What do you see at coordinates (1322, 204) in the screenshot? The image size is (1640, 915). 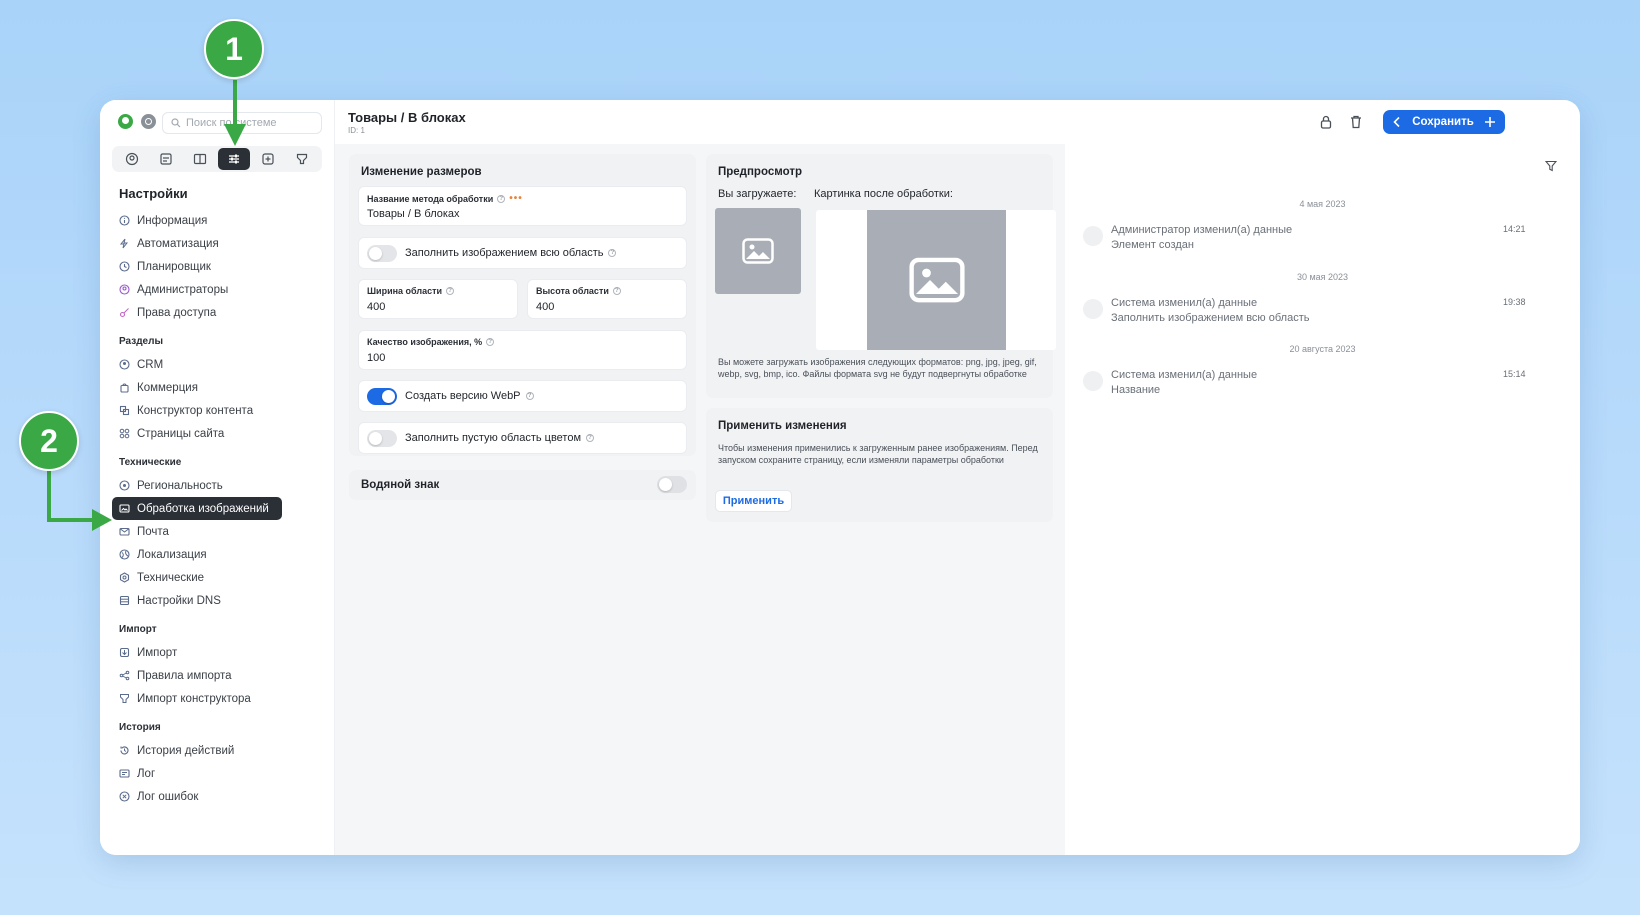 I see `history-date: 4 мая 2023` at bounding box center [1322, 204].